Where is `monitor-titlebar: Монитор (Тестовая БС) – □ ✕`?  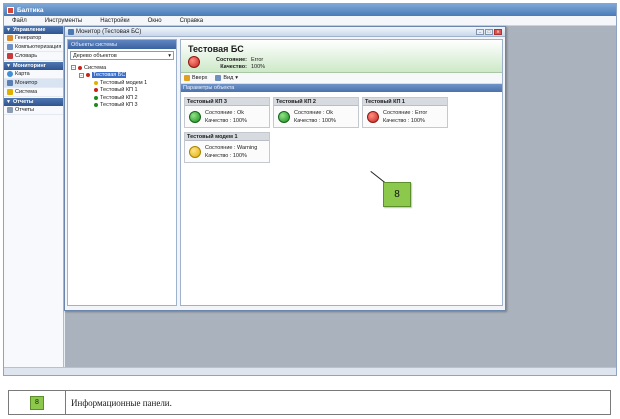
monitor-titlebar: Монитор (Тестовая БС) – □ ✕ is located at coordinates (285, 32).